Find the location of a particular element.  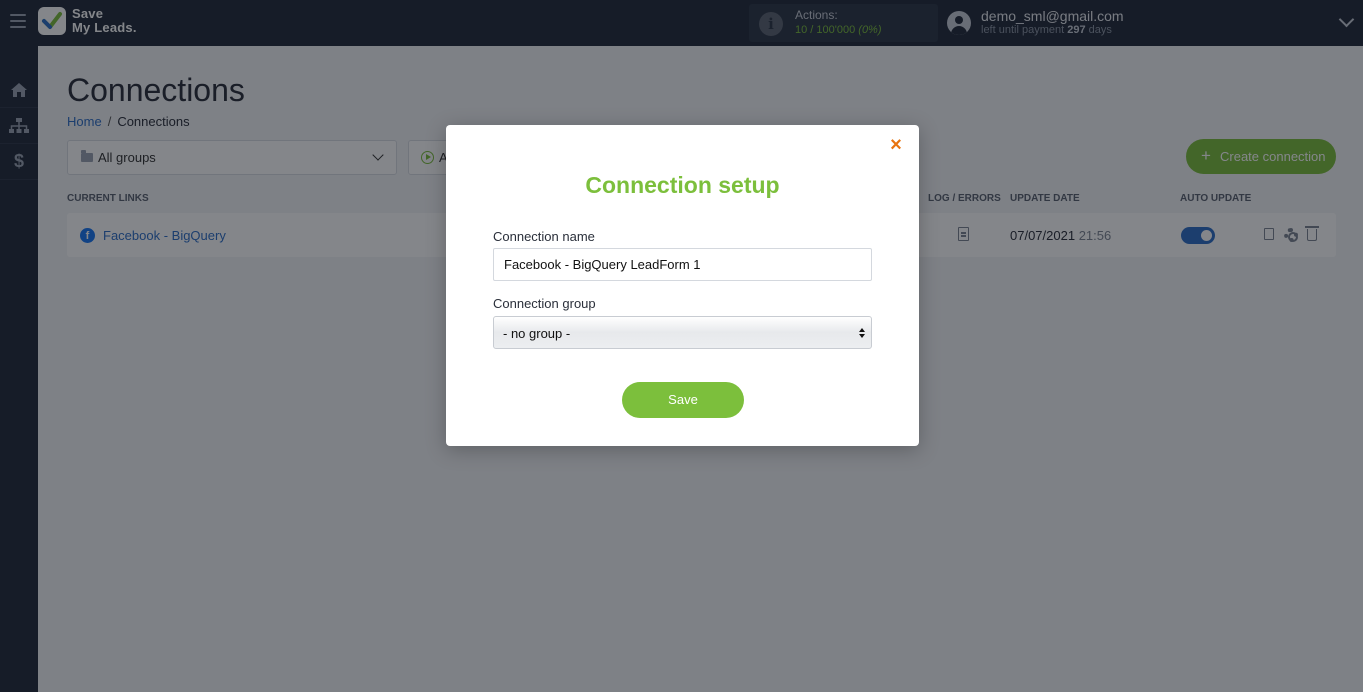

close-icon: × is located at coordinates (896, 145).